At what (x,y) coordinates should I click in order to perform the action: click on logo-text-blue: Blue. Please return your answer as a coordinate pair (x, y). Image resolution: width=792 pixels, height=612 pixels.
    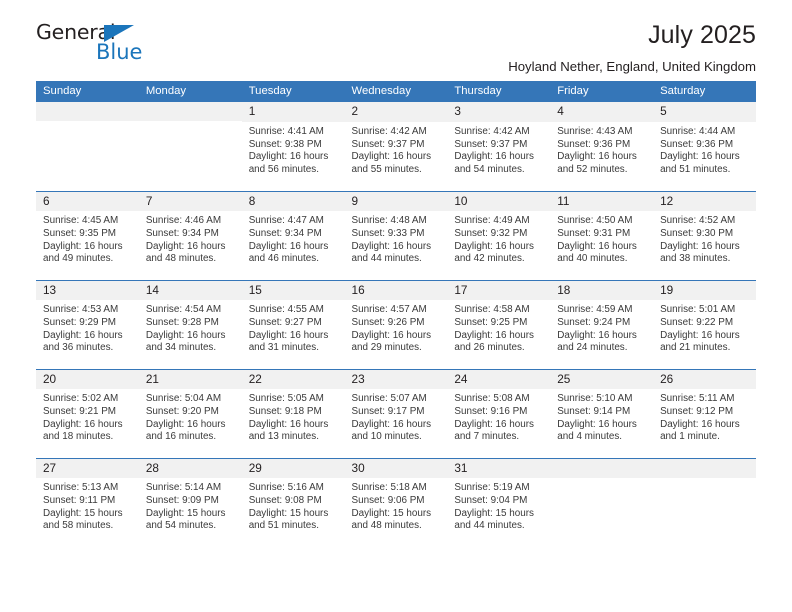
    Looking at the image, I should click on (119, 52).